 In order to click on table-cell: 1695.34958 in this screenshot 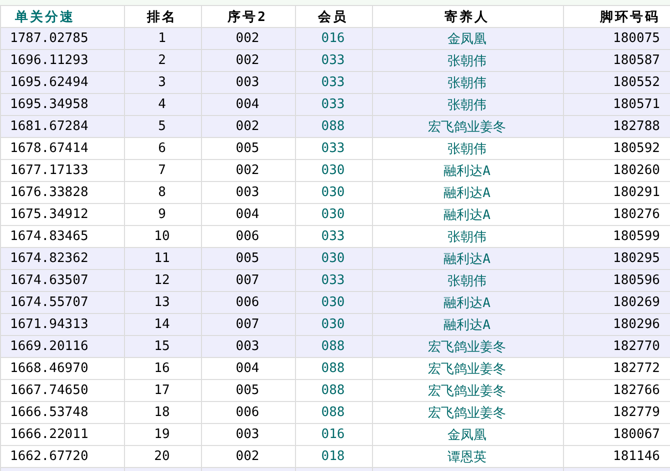, I will do `click(62, 105)`.